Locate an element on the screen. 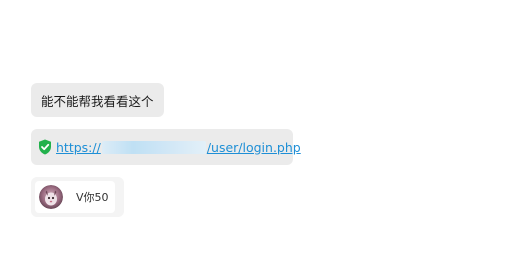 Image resolution: width=517 pixels, height=262 pixels. link-prefix: https:// is located at coordinates (78, 147).